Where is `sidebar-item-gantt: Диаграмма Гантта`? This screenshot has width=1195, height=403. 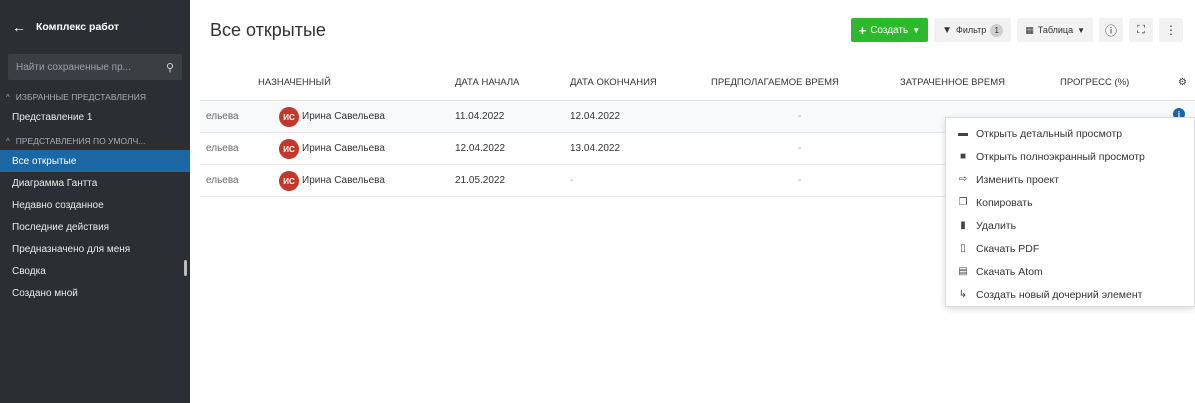
sidebar-item-gantt: Диаграмма Гантта is located at coordinates (95, 183).